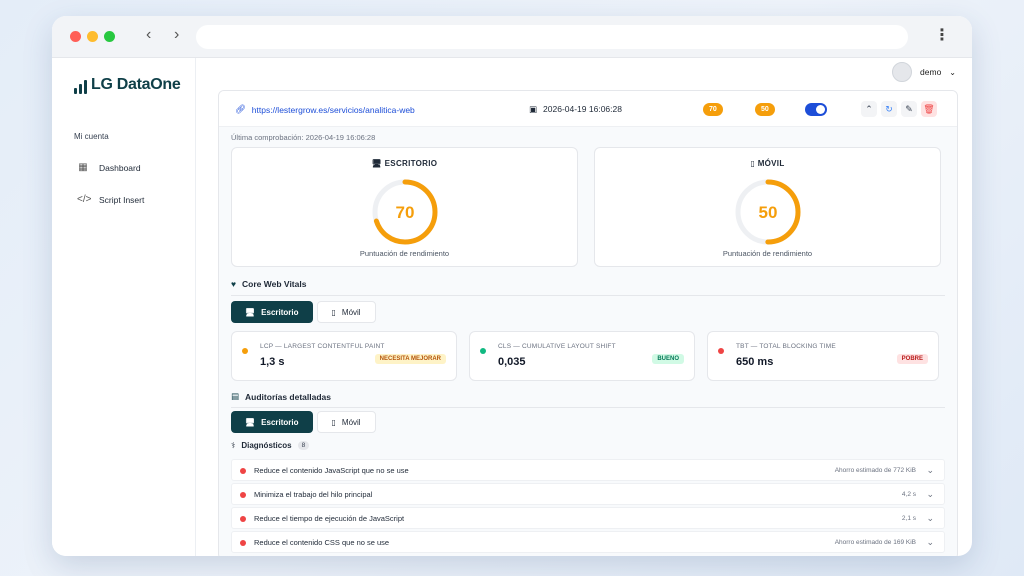 Image resolution: width=1024 pixels, height=576 pixels. I want to click on close-window-button, so click(75, 36).